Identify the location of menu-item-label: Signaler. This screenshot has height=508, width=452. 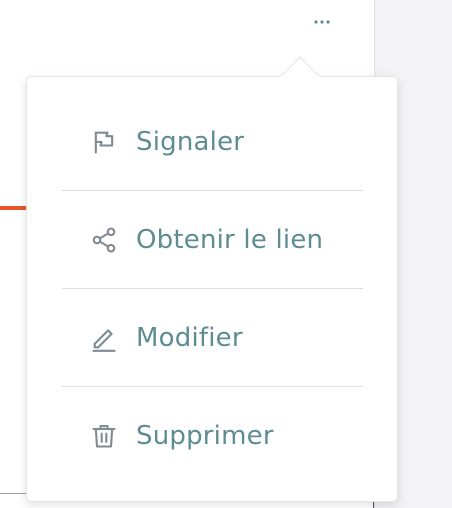
(190, 141).